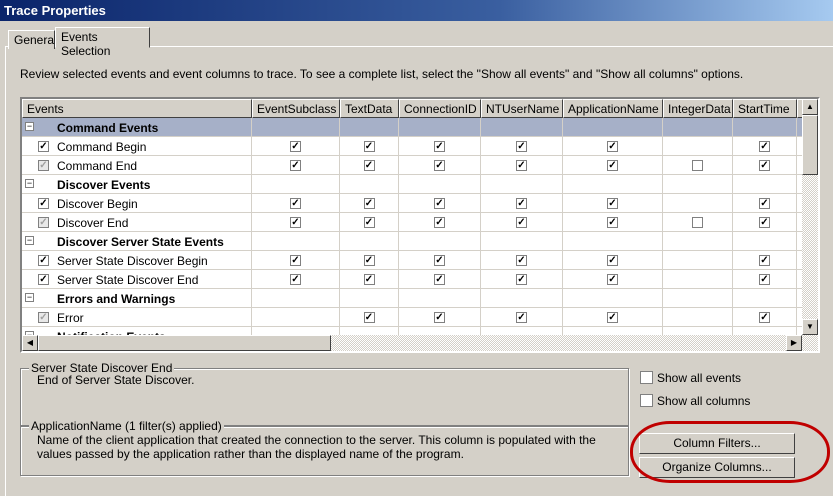 The image size is (833, 496). What do you see at coordinates (412, 146) in the screenshot?
I see `event-row: ✓ ✓ ✓ ✓ ✓ ✓ ✓ Command Begin` at bounding box center [412, 146].